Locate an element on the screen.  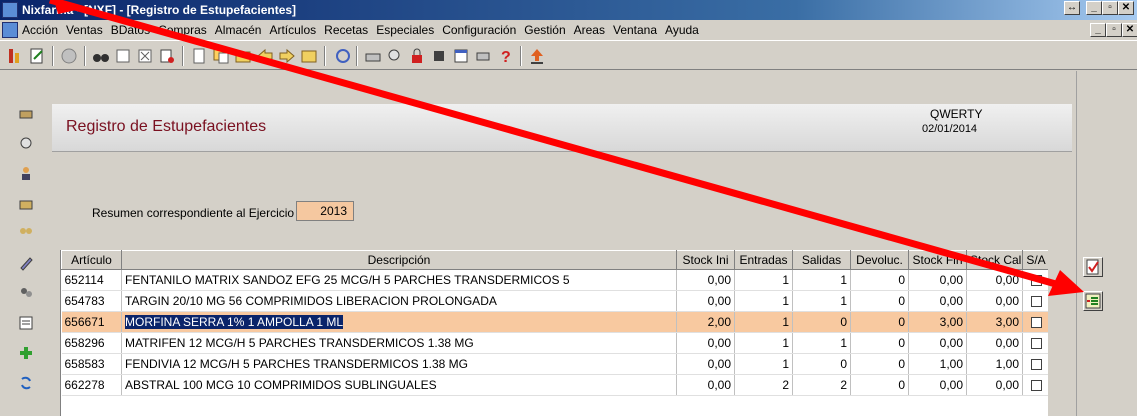
list-detail-button is located at coordinates (1093, 301).